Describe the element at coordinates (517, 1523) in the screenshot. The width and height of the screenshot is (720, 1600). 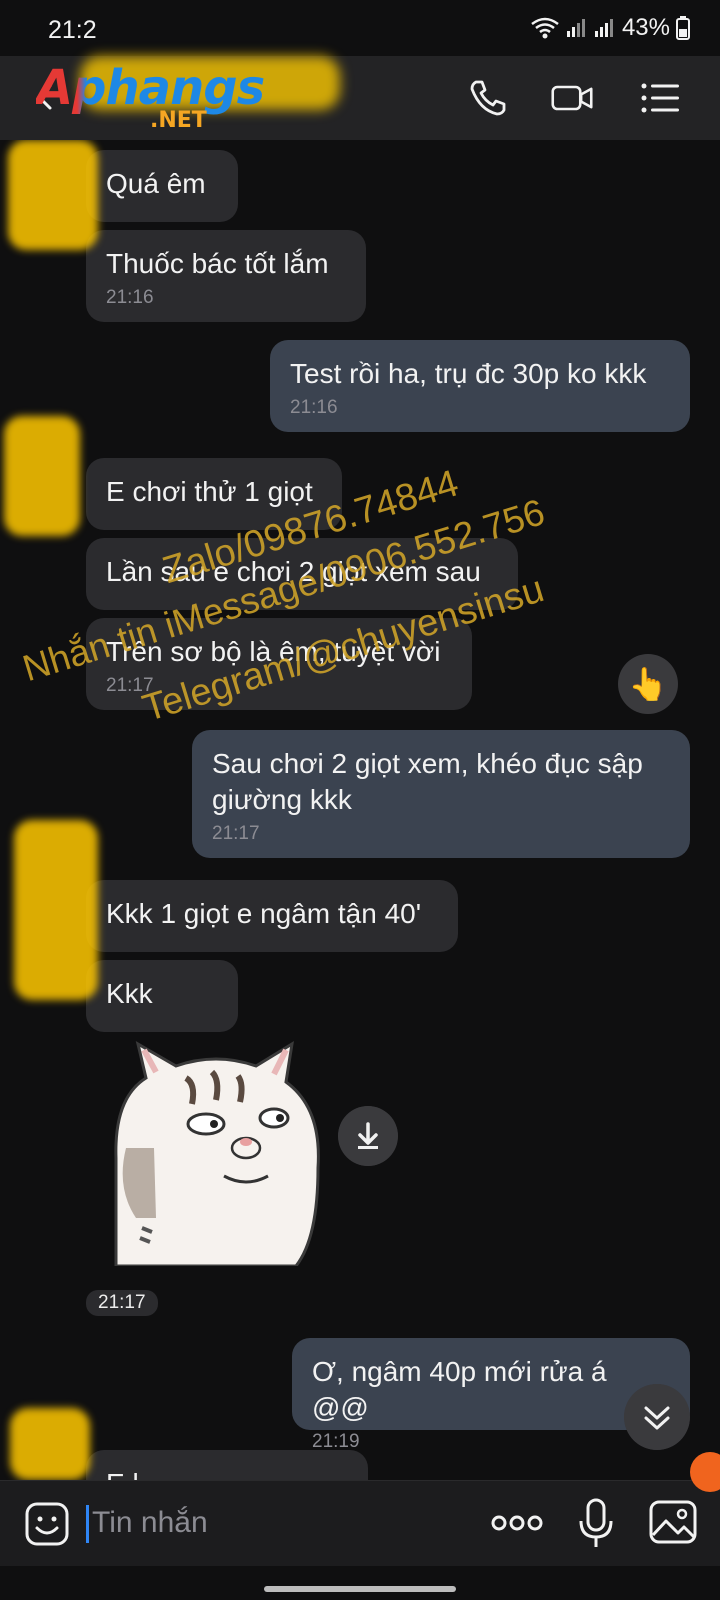
I see `more-options-icon` at that location.